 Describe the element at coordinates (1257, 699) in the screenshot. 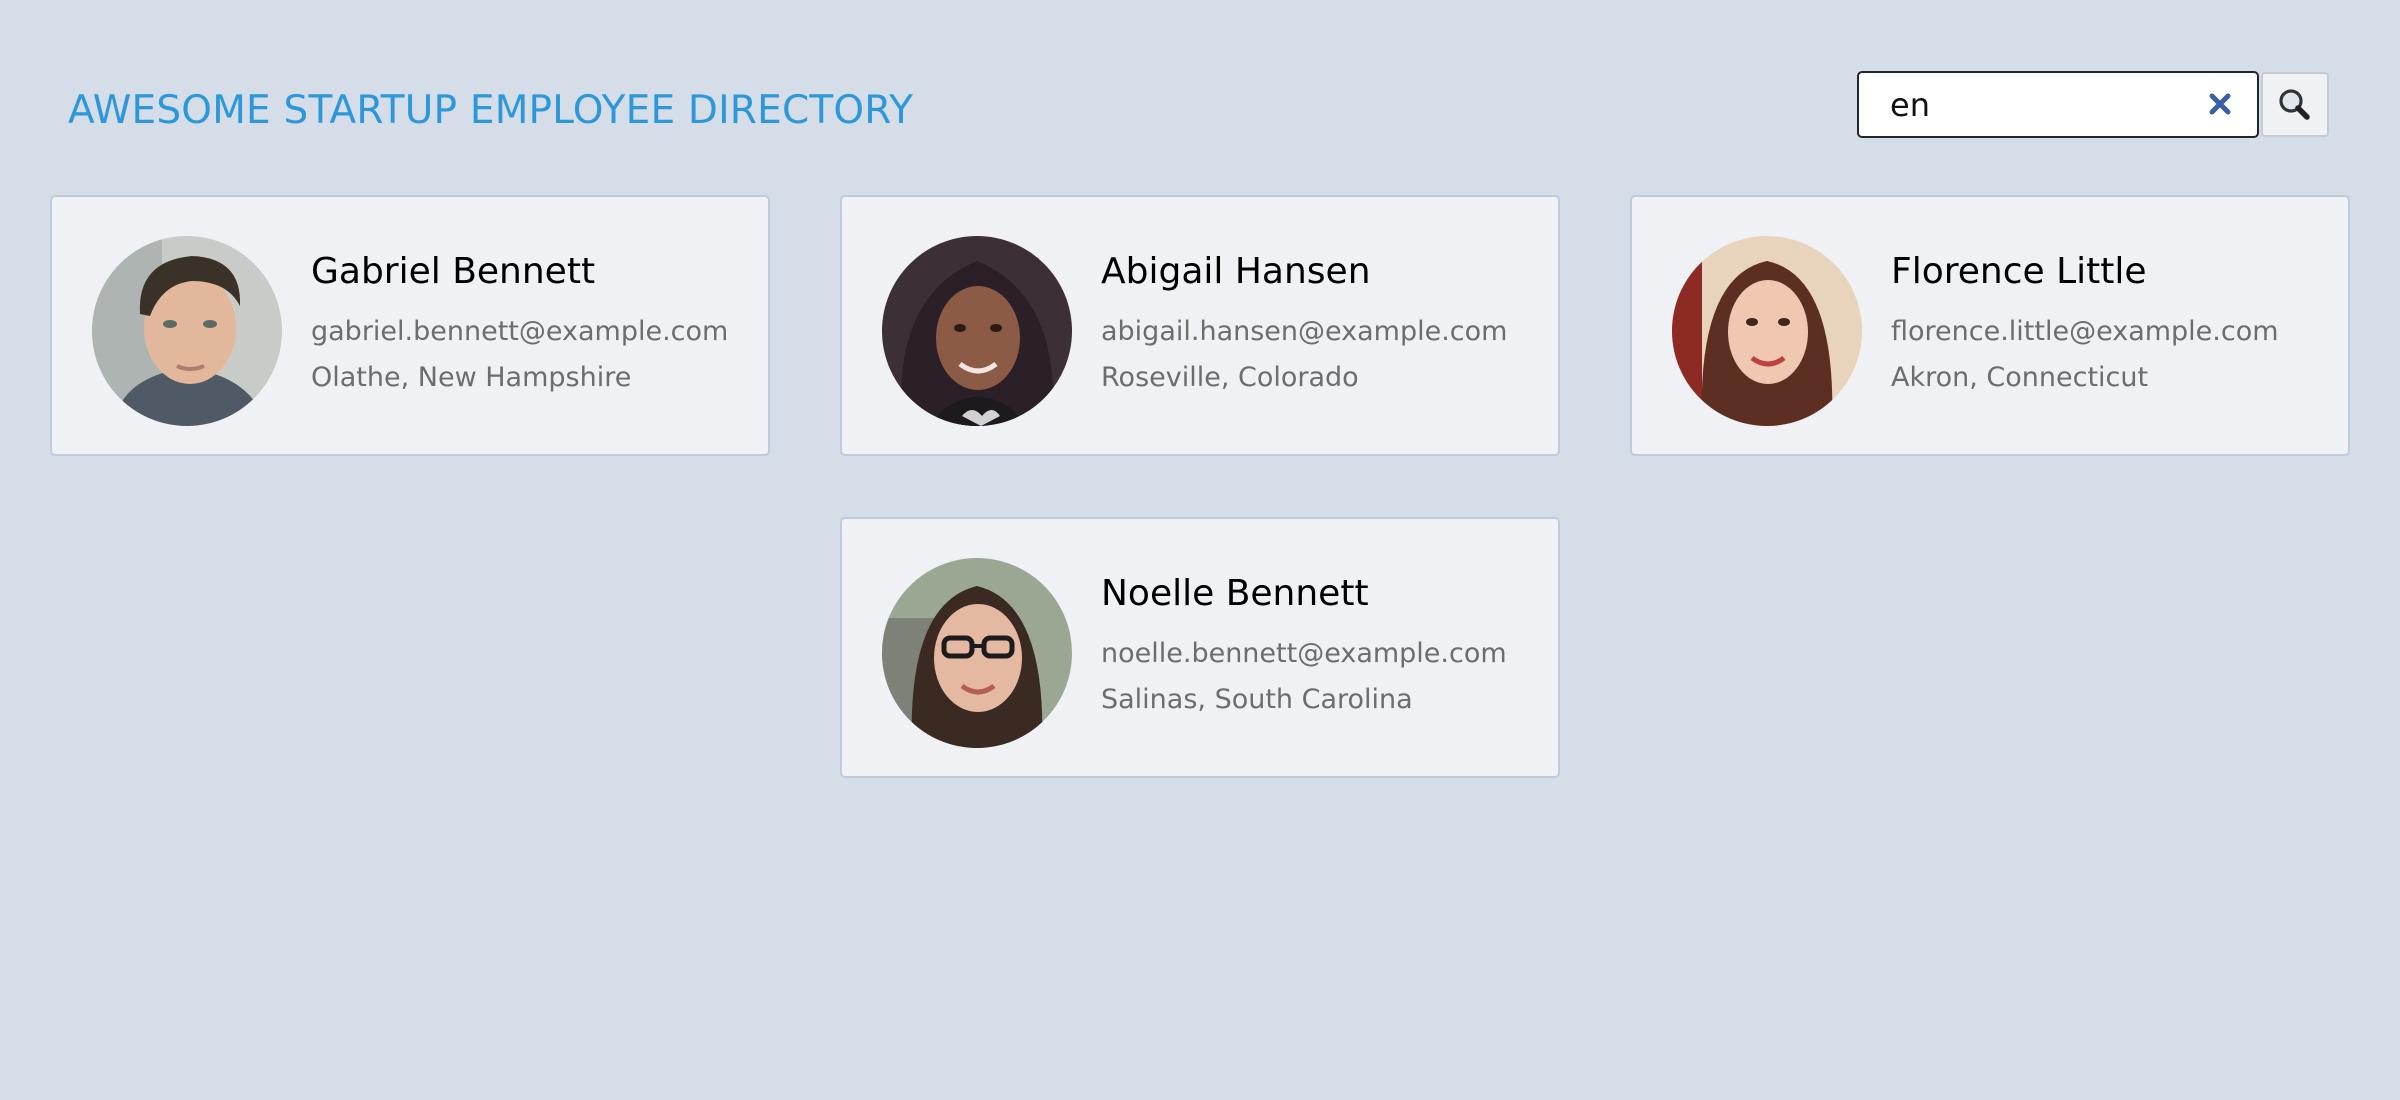

I see `employee-location: Salinas, South Carolina` at that location.